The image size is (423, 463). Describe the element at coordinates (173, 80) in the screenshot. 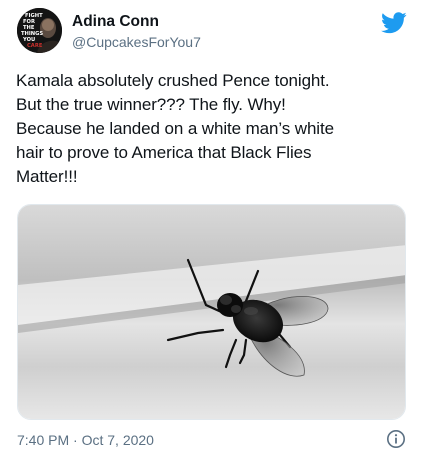

I see `tweet-text-line: Kamala absolutely crushed Pence tonight.` at that location.